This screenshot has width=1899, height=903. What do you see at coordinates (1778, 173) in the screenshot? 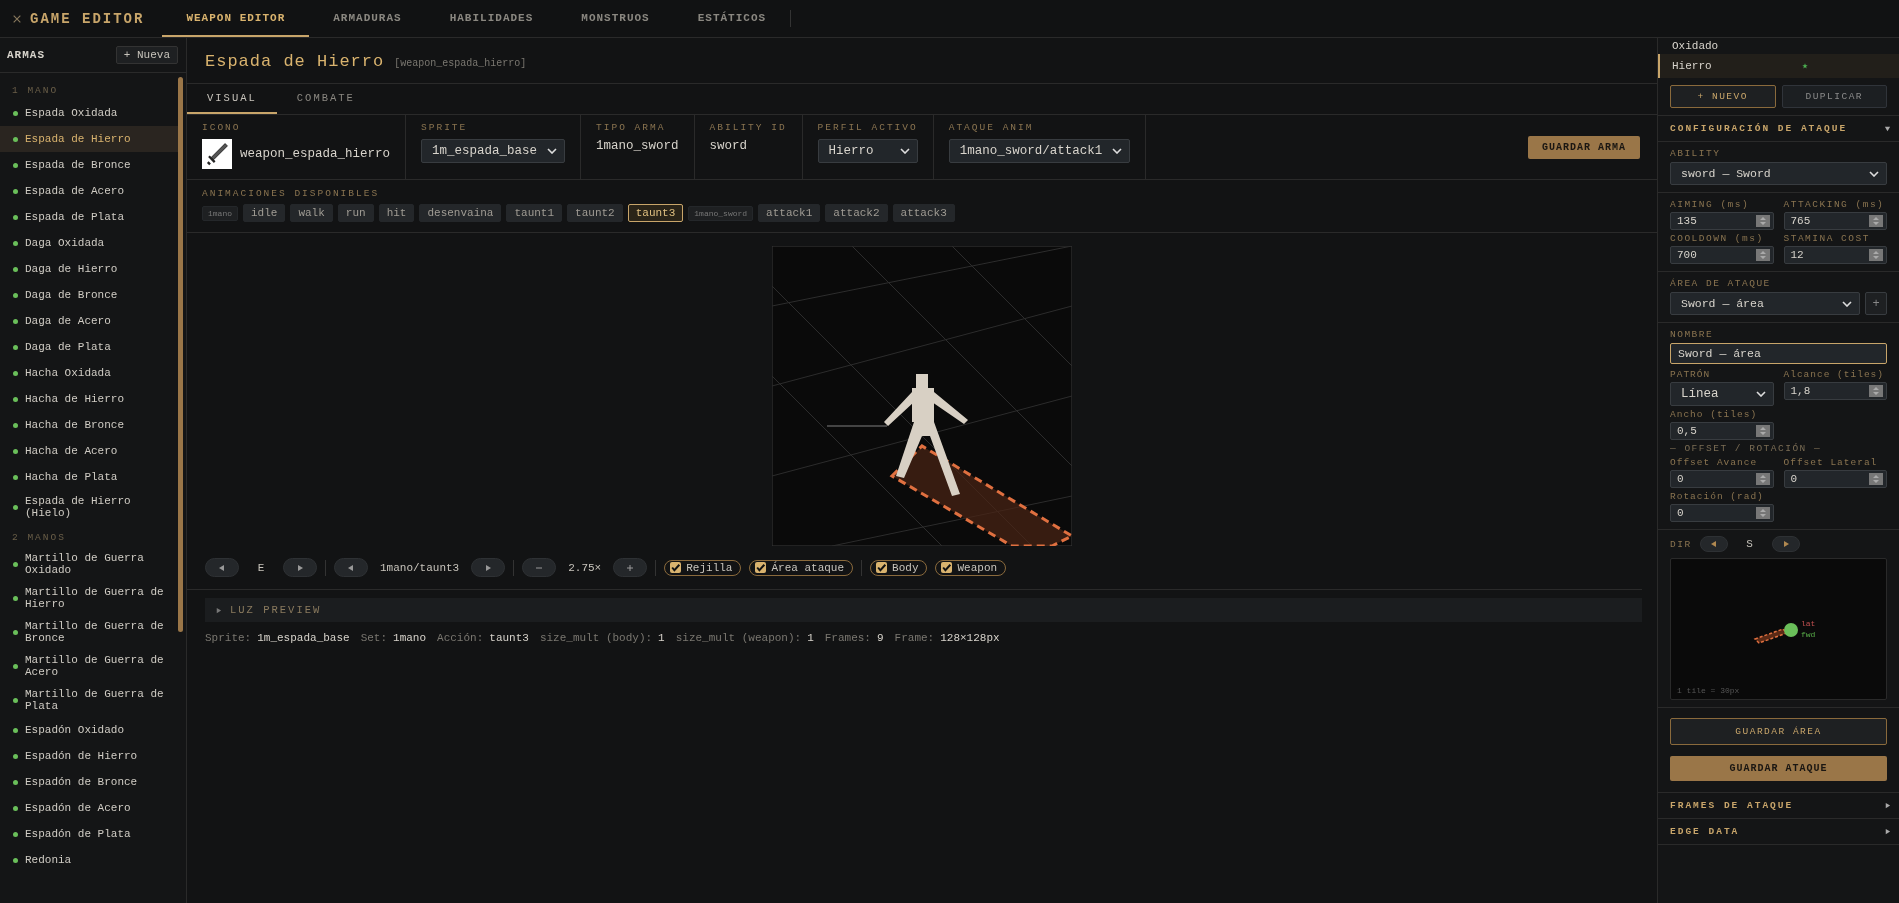
I see `ability-select: sword — Sword` at bounding box center [1778, 173].